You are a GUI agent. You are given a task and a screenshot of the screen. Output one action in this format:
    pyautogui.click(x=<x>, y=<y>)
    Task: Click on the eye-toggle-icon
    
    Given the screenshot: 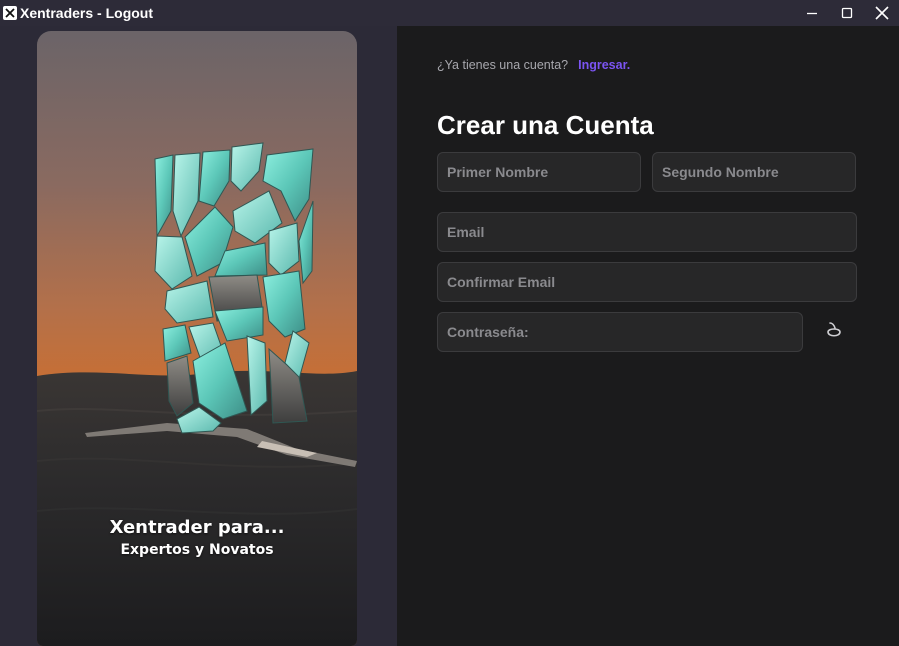 What is the action you would take?
    pyautogui.click(x=834, y=329)
    